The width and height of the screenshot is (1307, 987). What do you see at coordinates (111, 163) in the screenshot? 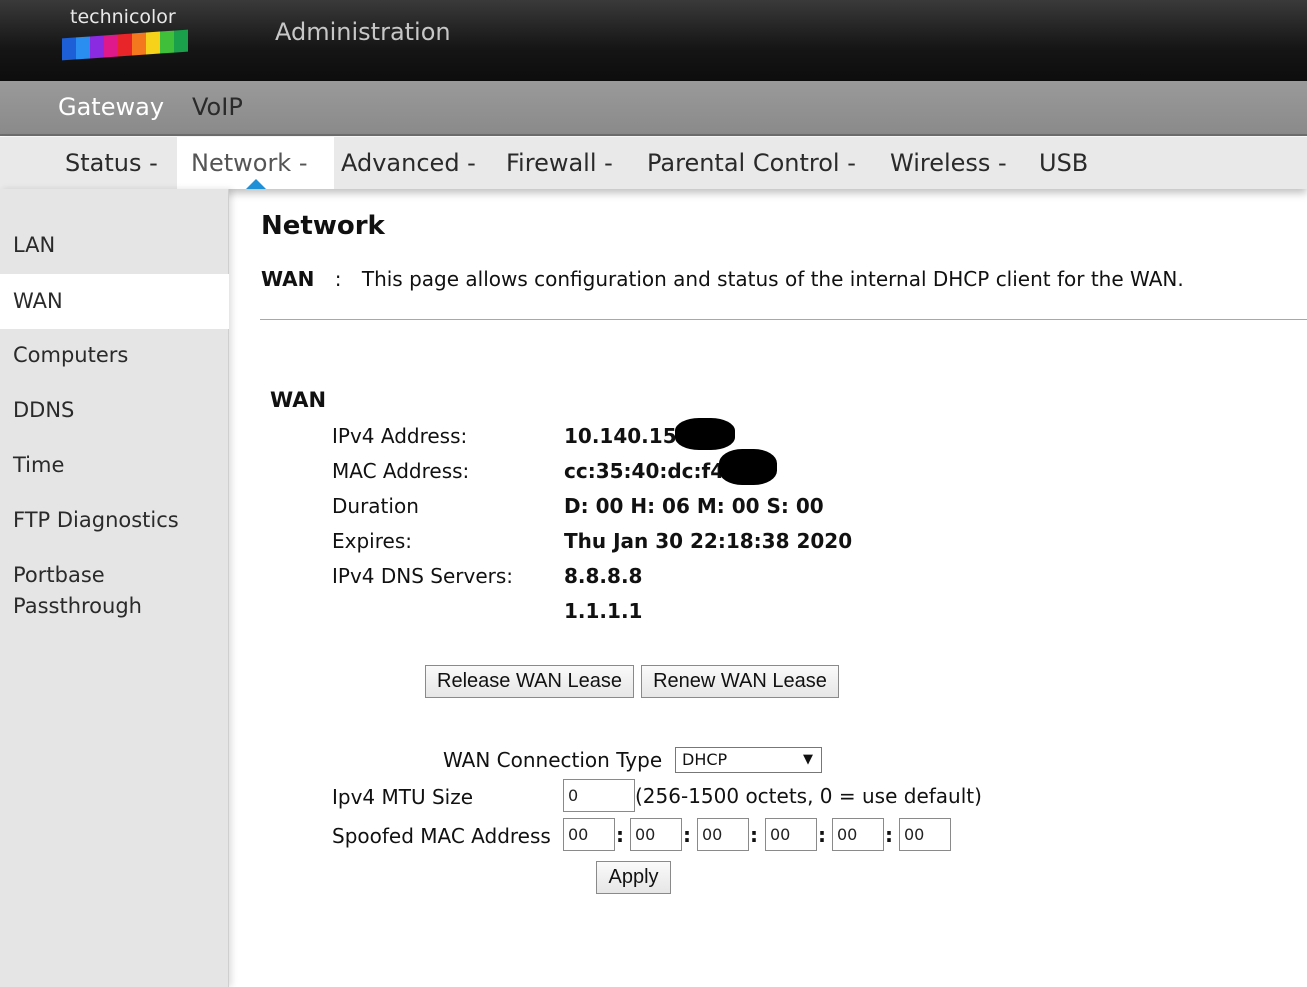
I see `subnav-status: Status -` at bounding box center [111, 163].